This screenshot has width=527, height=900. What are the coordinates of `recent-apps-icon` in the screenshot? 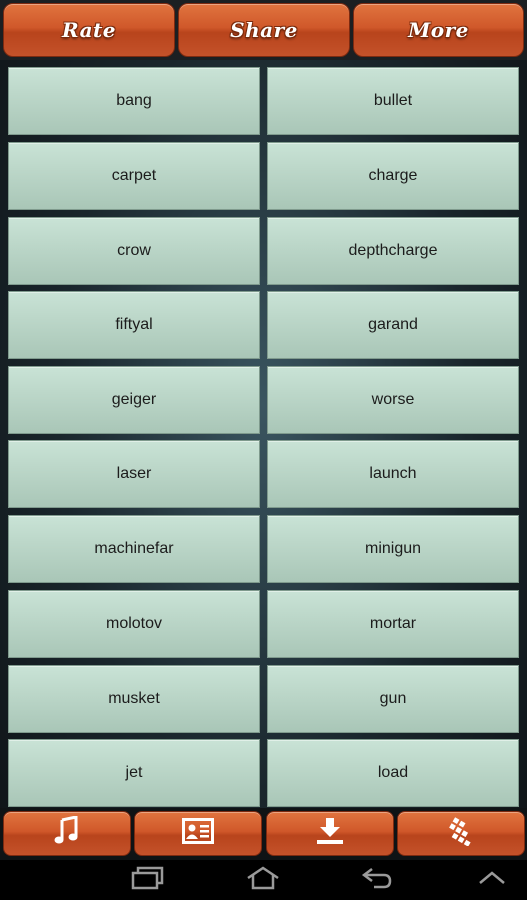 It's located at (148, 880).